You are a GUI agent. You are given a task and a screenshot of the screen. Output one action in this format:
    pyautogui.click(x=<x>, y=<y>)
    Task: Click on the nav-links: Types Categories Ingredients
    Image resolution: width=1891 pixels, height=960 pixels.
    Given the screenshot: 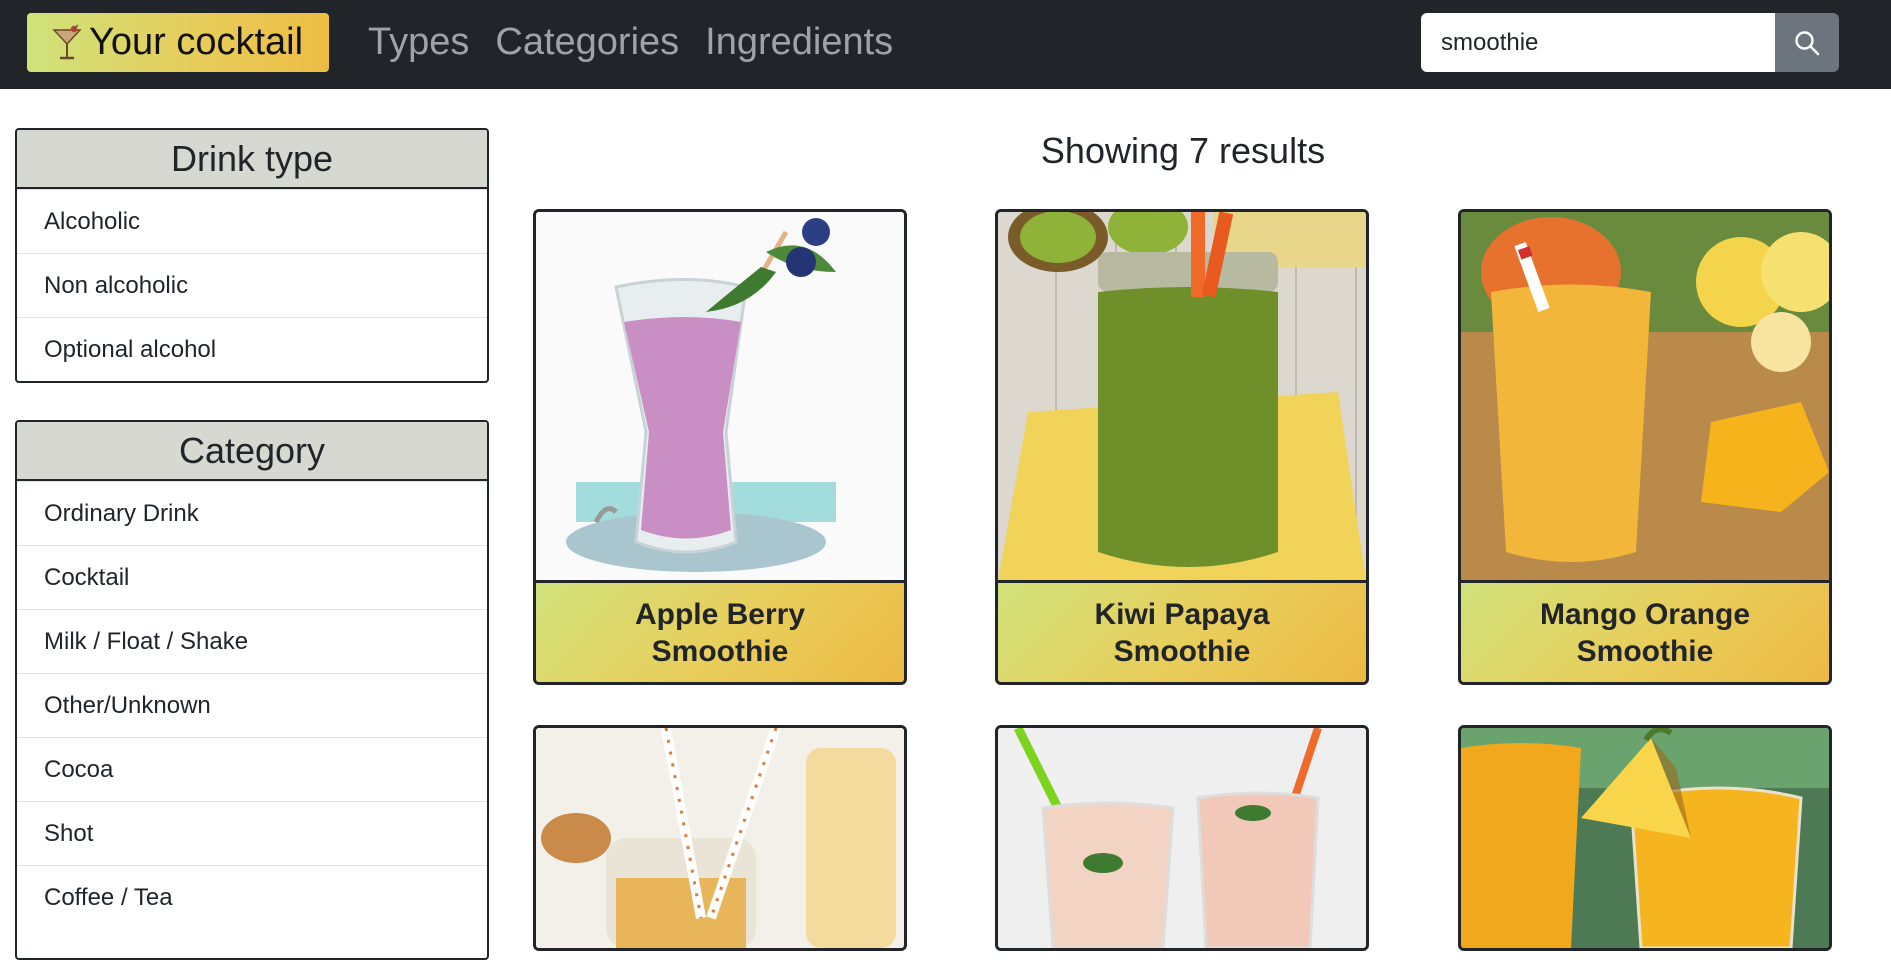 What is the action you would take?
    pyautogui.click(x=630, y=42)
    